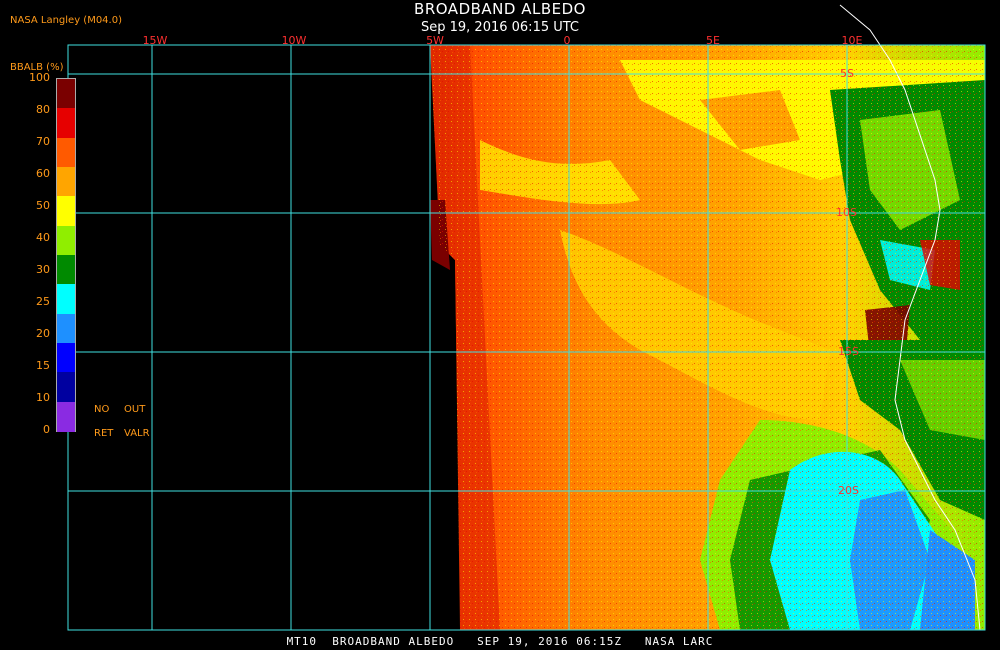  Describe the element at coordinates (847, 73) in the screenshot. I see `latitude-label: 5S` at that location.